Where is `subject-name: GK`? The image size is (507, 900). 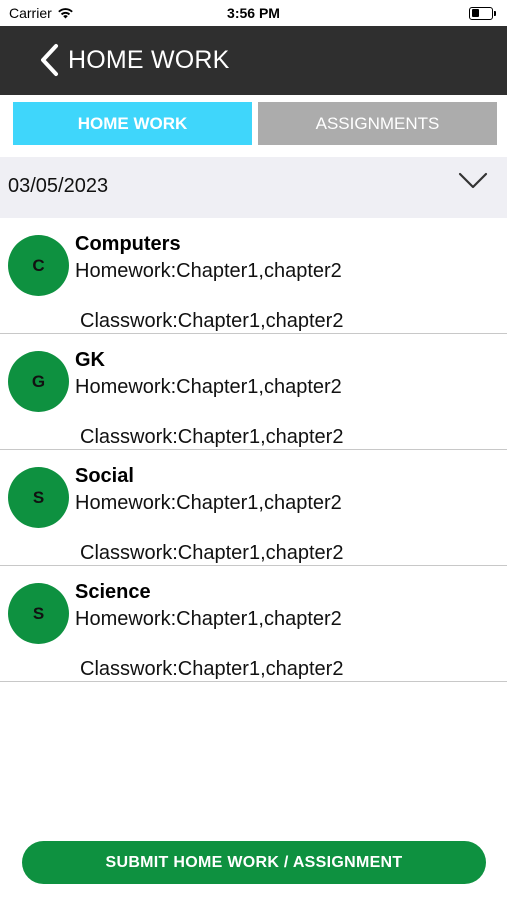
subject-name: GK is located at coordinates (90, 360).